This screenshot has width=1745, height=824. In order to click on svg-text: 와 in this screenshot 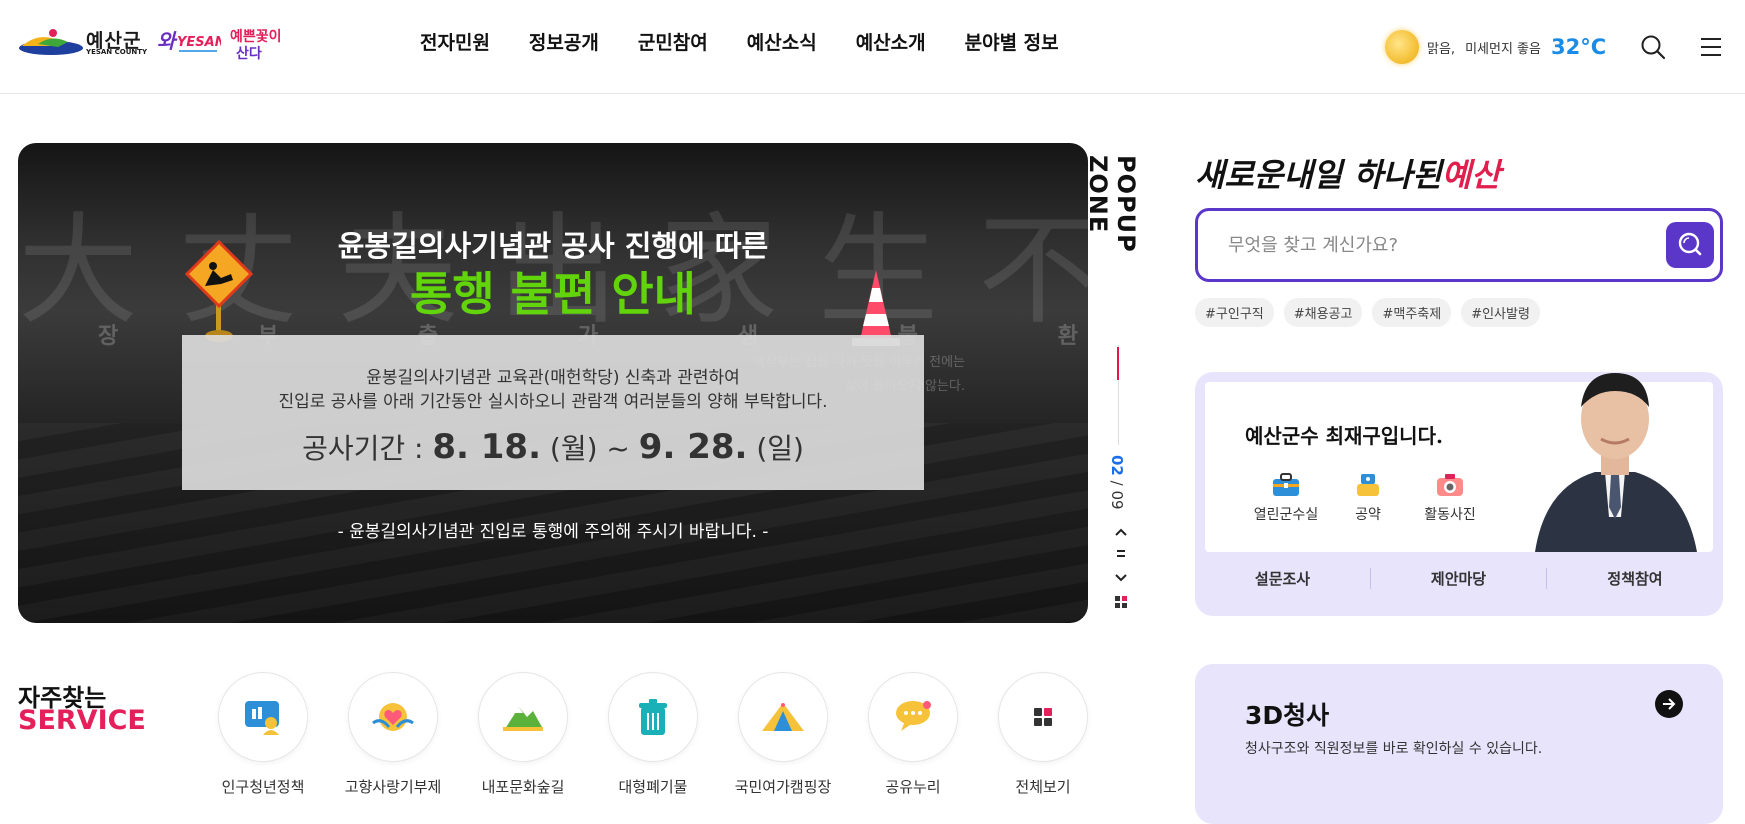, I will do `click(167, 41)`.